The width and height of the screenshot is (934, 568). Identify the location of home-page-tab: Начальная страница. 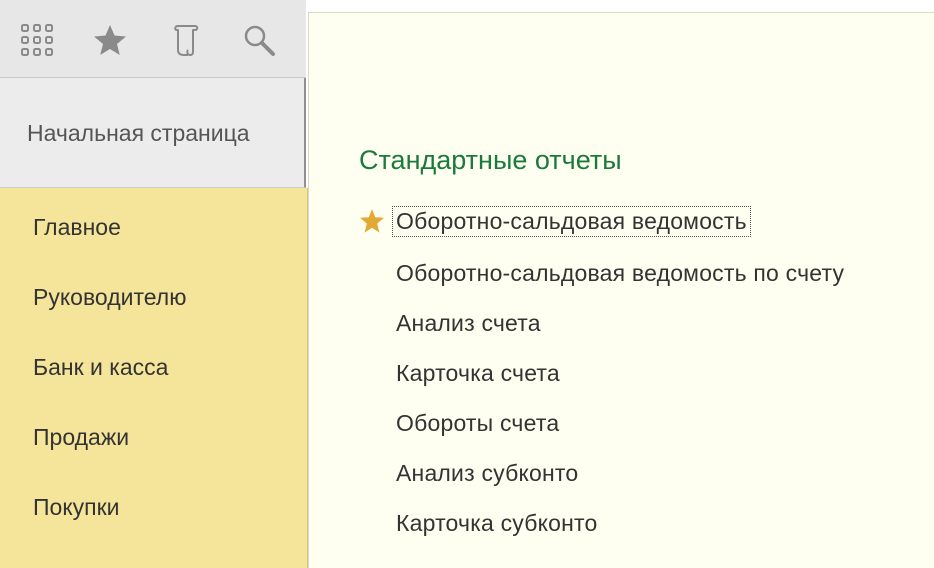
(153, 133).